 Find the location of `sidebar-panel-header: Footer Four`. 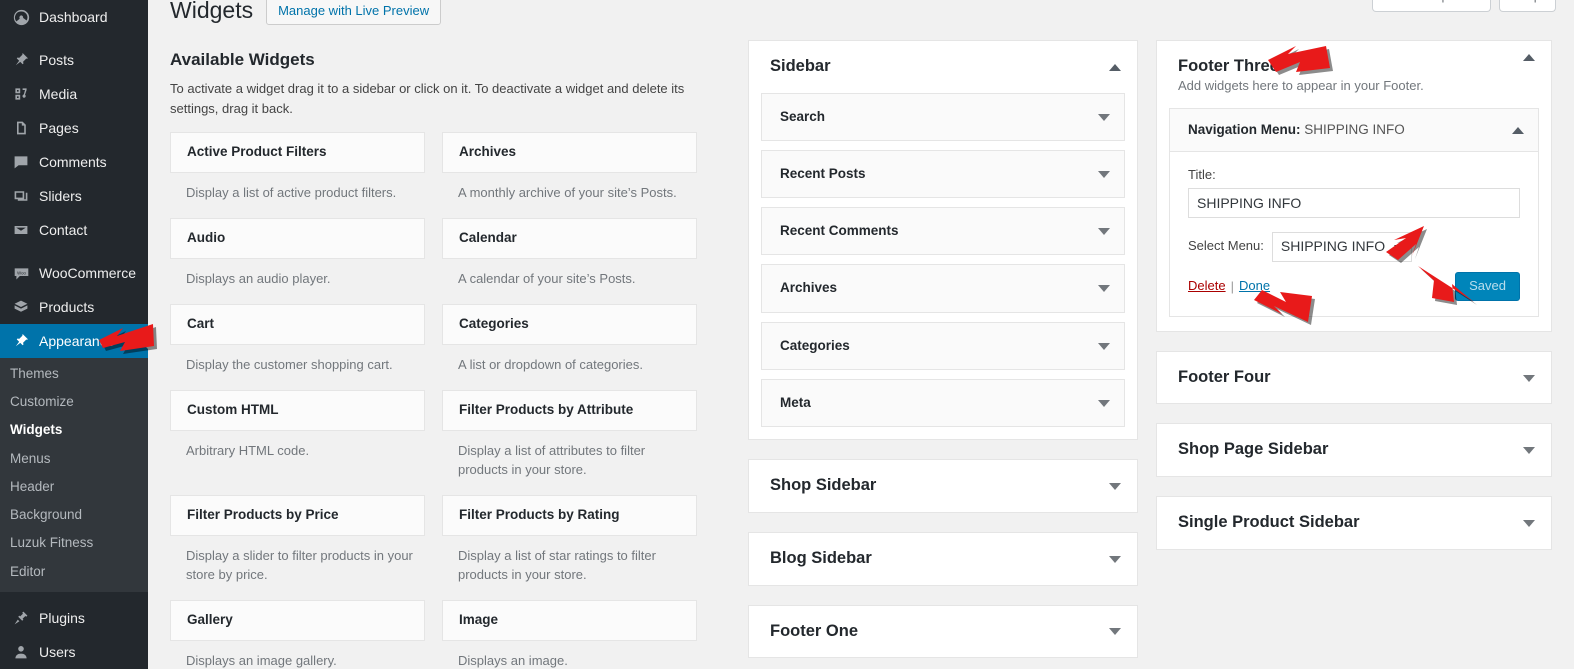

sidebar-panel-header: Footer Four is located at coordinates (1354, 378).